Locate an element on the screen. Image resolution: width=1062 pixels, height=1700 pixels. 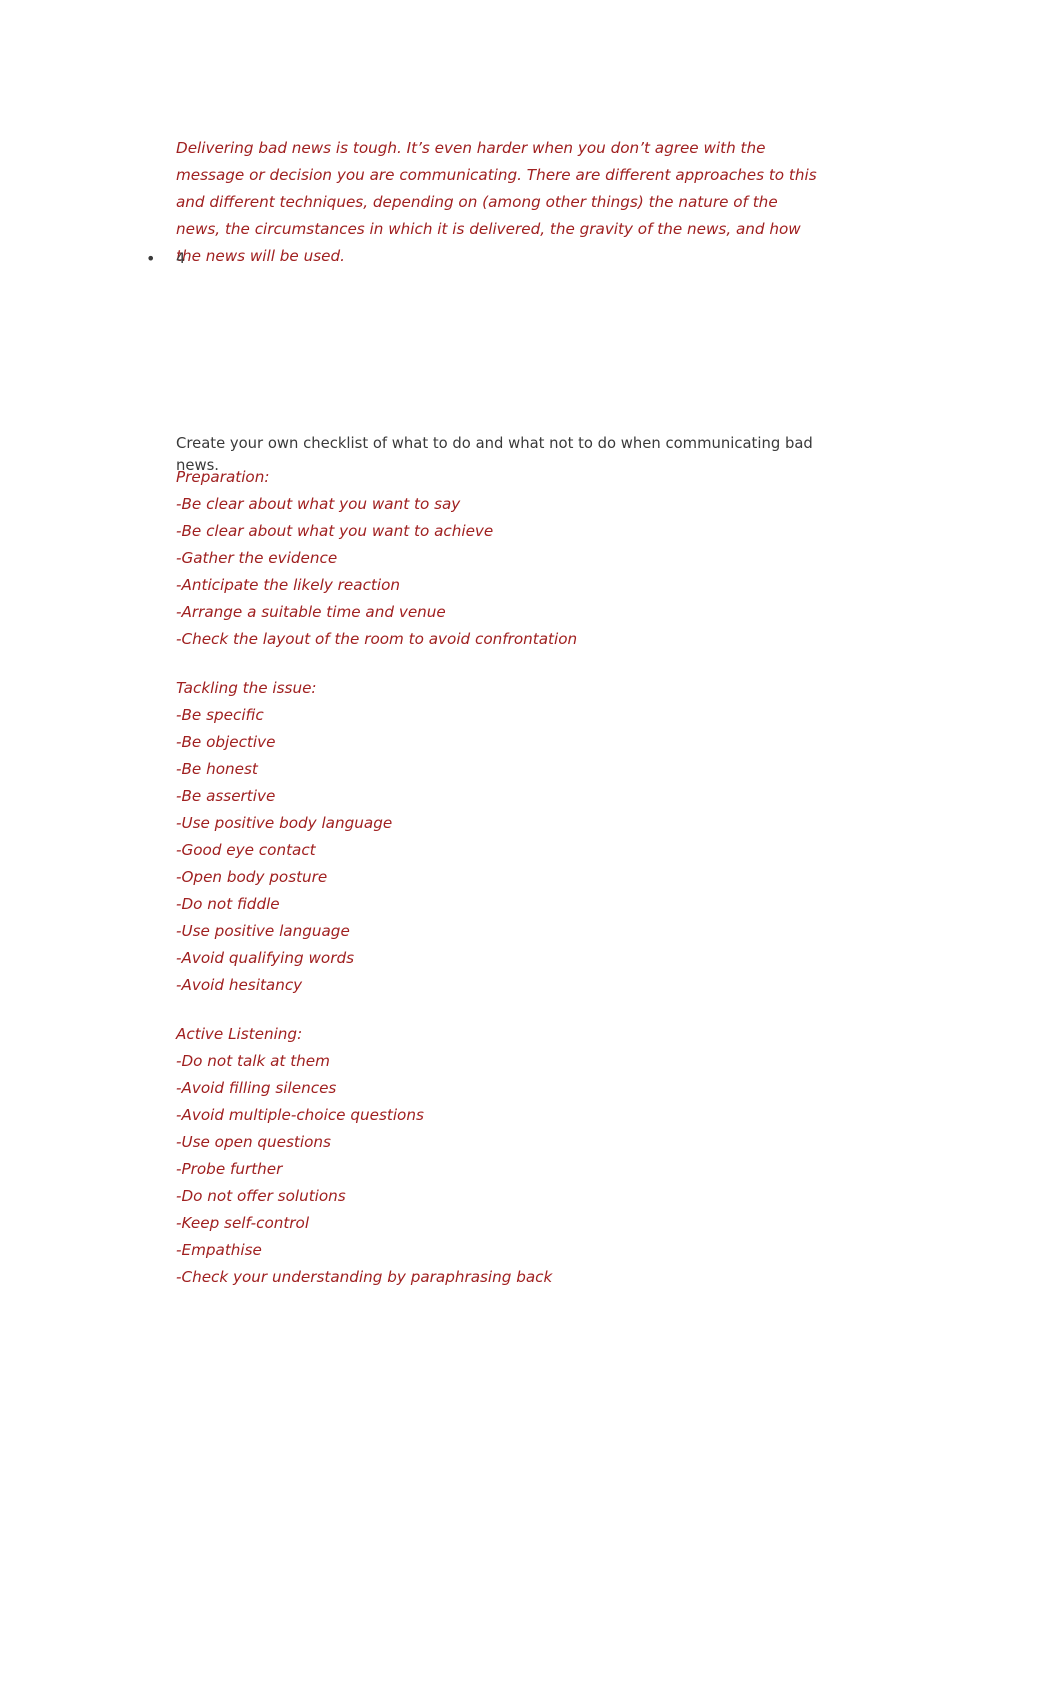
section-heading: Active Listening: is located at coordinates (239, 1034).